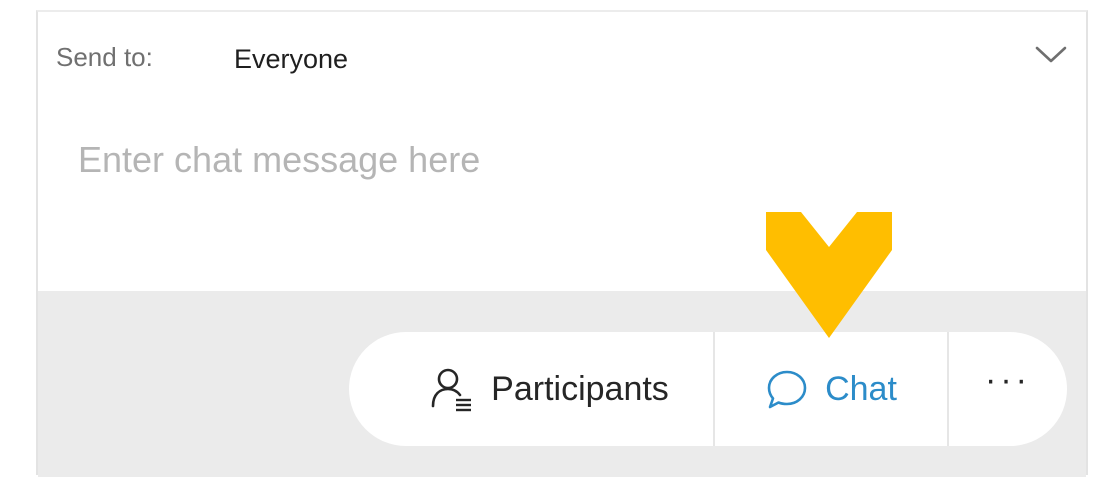 The width and height of the screenshot is (1107, 477). Describe the element at coordinates (1008, 379) in the screenshot. I see `more-options-icon: ···` at that location.